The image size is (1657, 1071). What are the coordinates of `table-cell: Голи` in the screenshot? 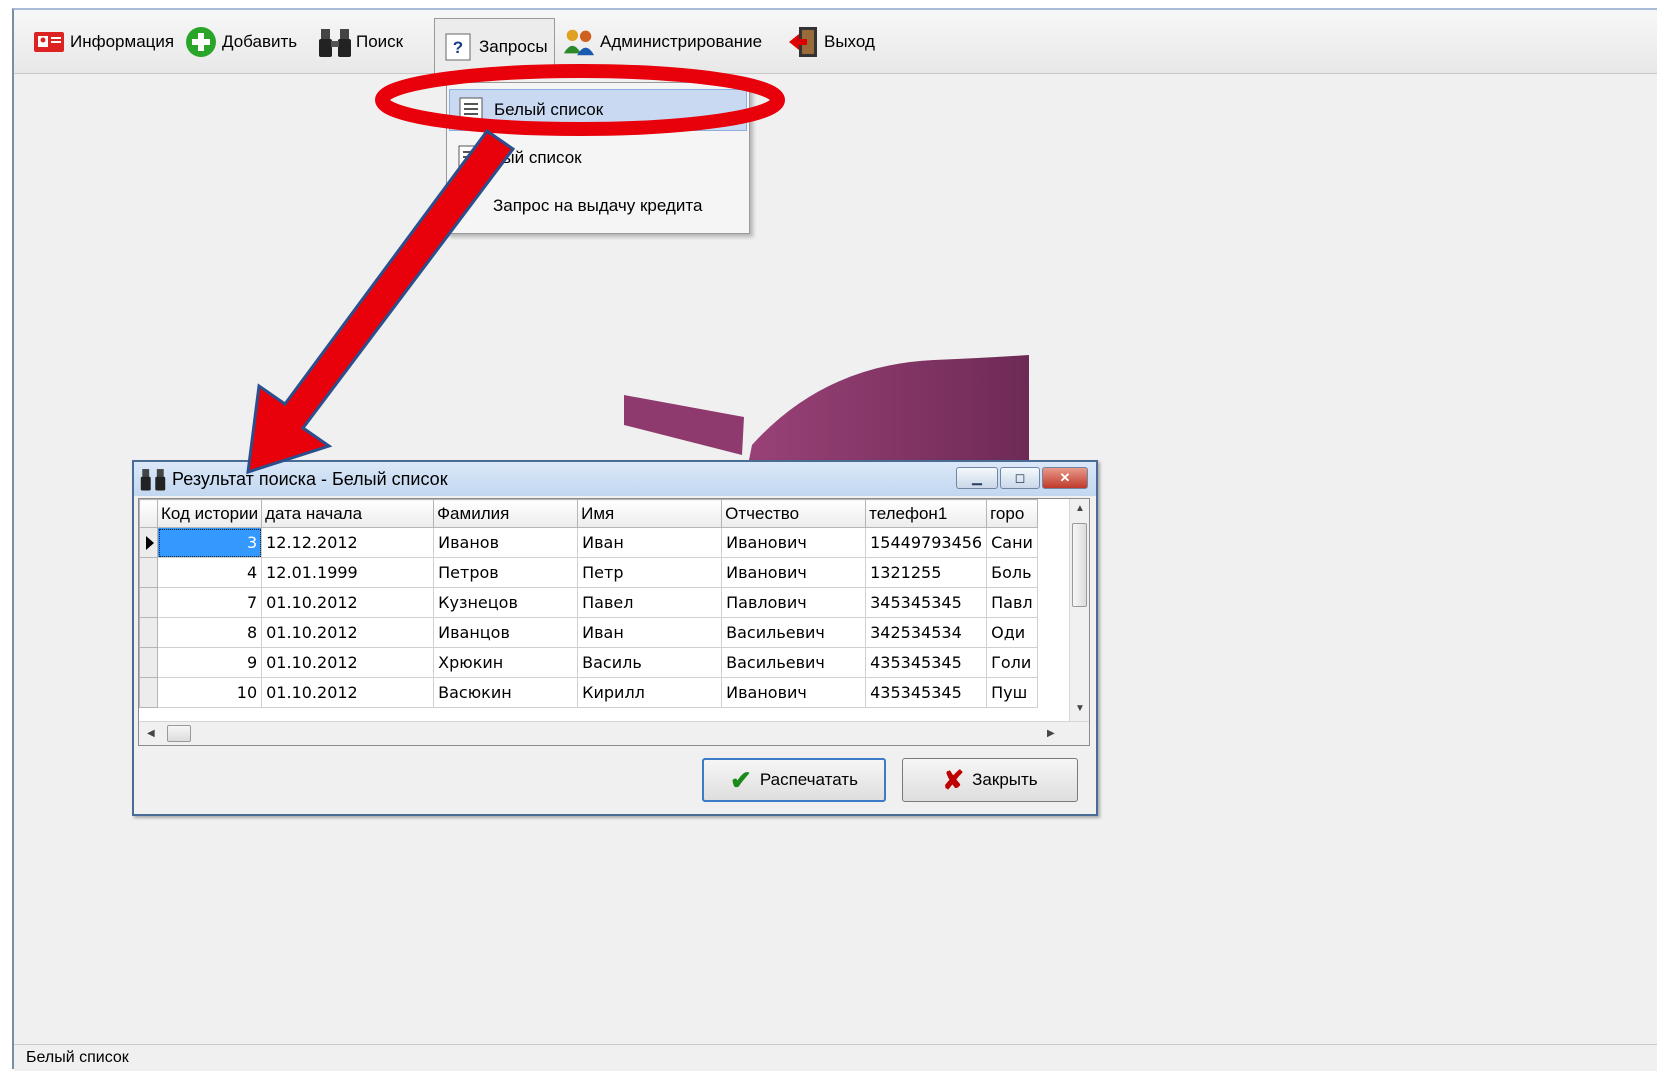 It's located at (1012, 662).